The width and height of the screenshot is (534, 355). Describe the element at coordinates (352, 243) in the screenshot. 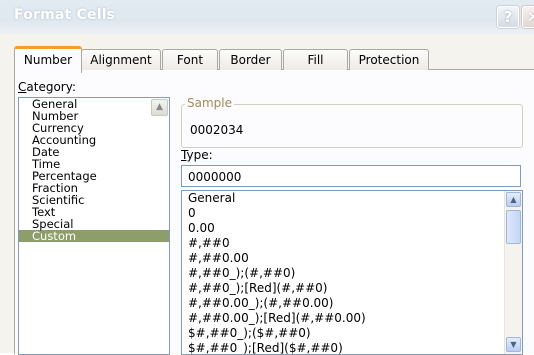

I see `format-item: #,##0` at that location.